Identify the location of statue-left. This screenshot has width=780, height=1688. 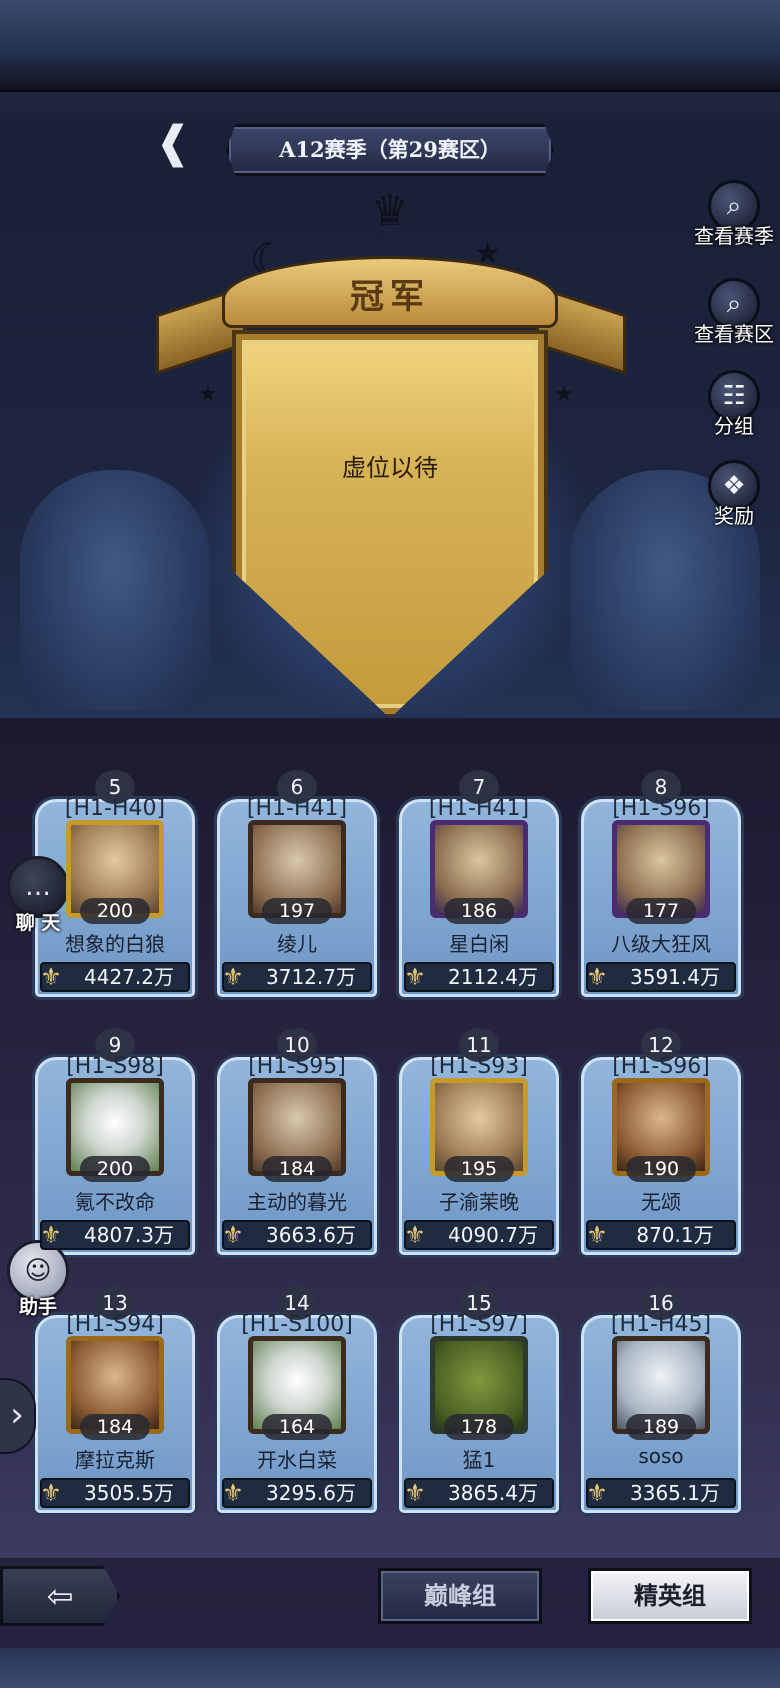
(115, 590).